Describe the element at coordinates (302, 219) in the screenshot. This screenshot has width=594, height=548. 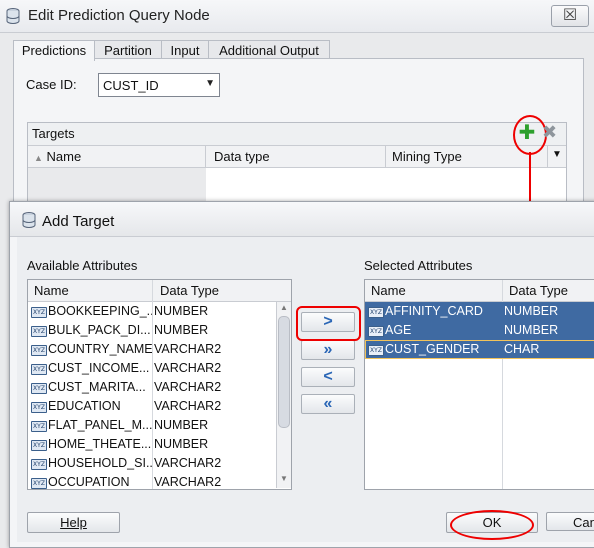
I see `inner-title-bar: Add Target` at that location.